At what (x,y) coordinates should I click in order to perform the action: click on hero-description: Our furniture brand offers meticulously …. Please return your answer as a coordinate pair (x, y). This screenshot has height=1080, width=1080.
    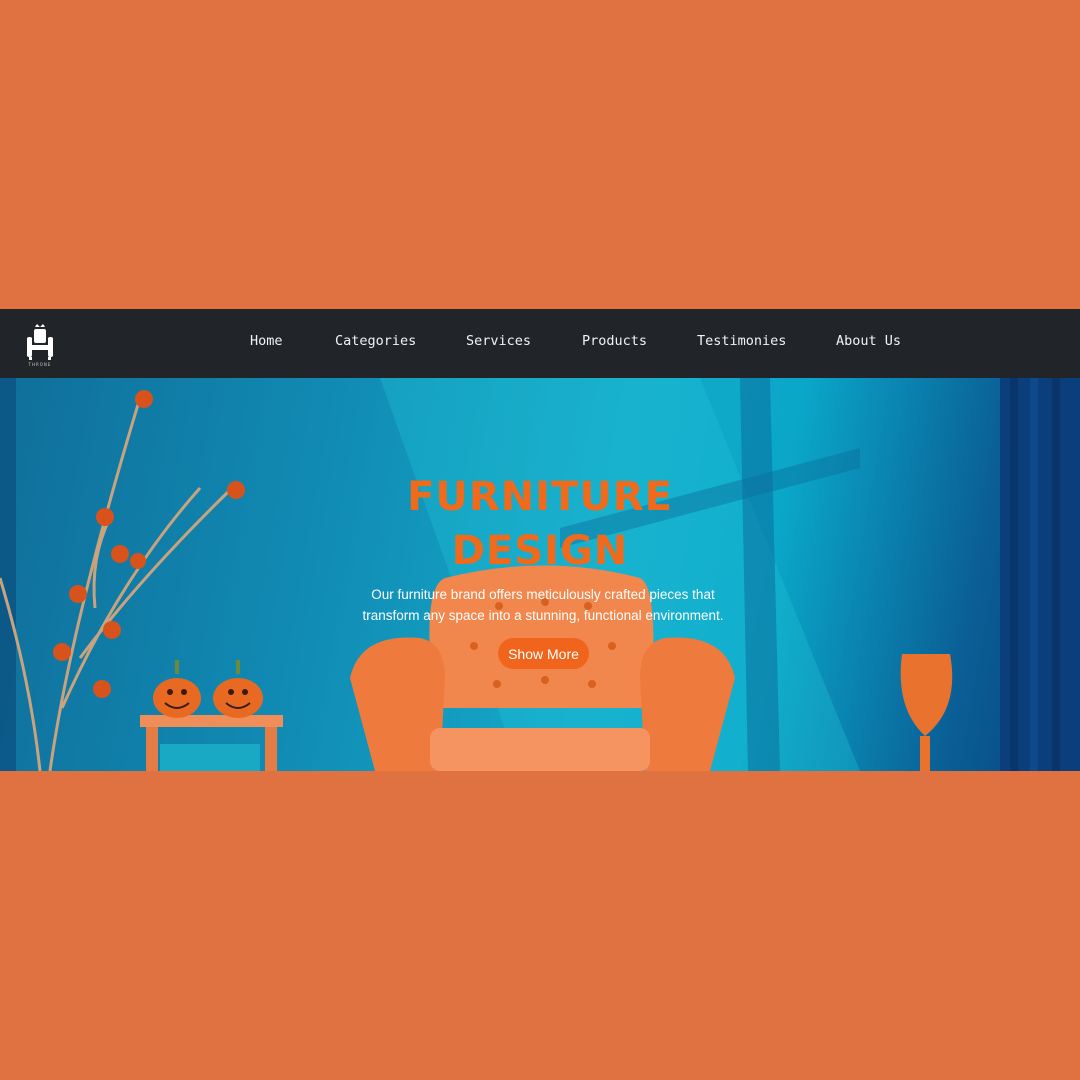
    Looking at the image, I should click on (543, 605).